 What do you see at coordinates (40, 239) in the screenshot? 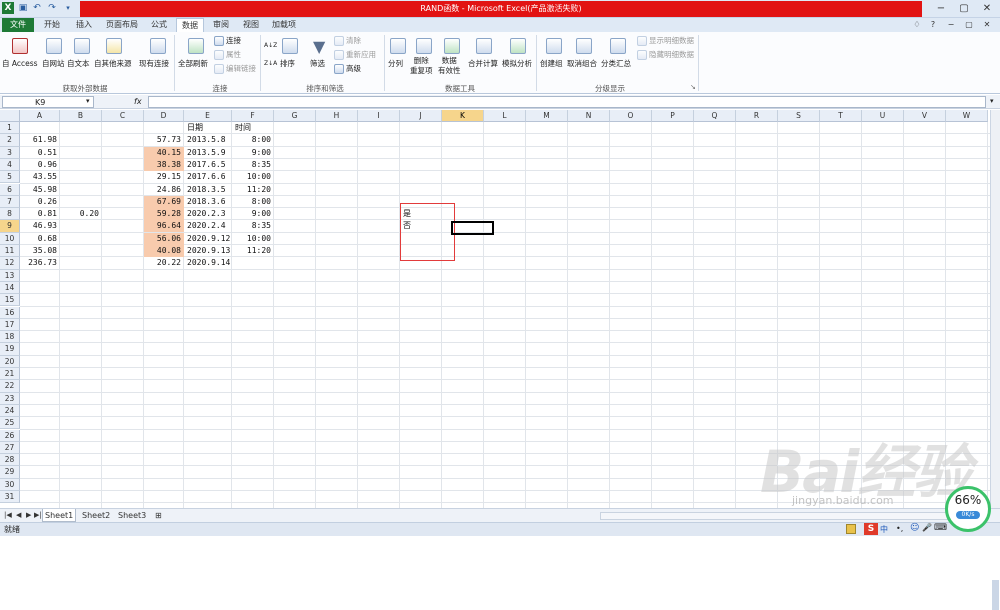
I see `cell-A10: 0.68` at bounding box center [40, 239].